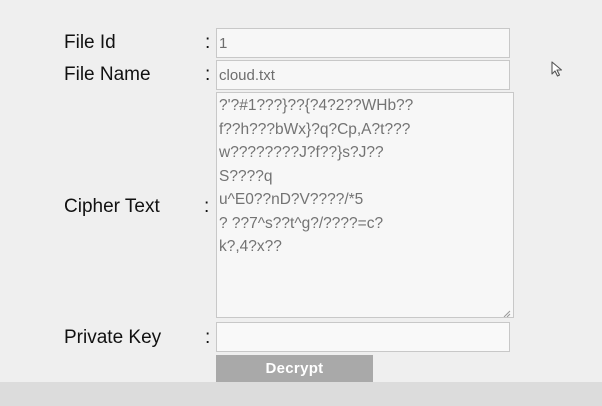  Describe the element at coordinates (363, 43) in the screenshot. I see `file-id-field` at that location.